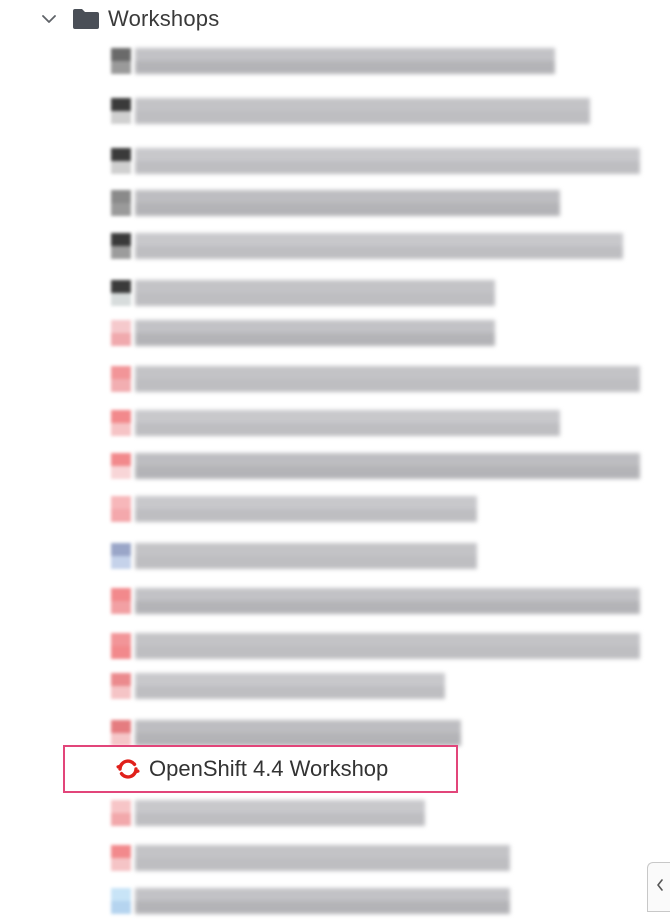  What do you see at coordinates (269, 768) in the screenshot?
I see `tree-item-label: OpenShift 4.4 Workshop` at bounding box center [269, 768].